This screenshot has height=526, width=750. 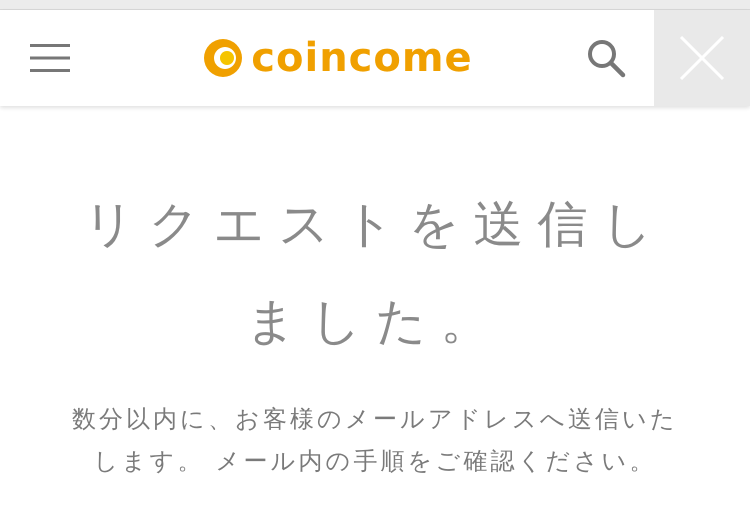 What do you see at coordinates (606, 58) in the screenshot?
I see `search-icon` at bounding box center [606, 58].